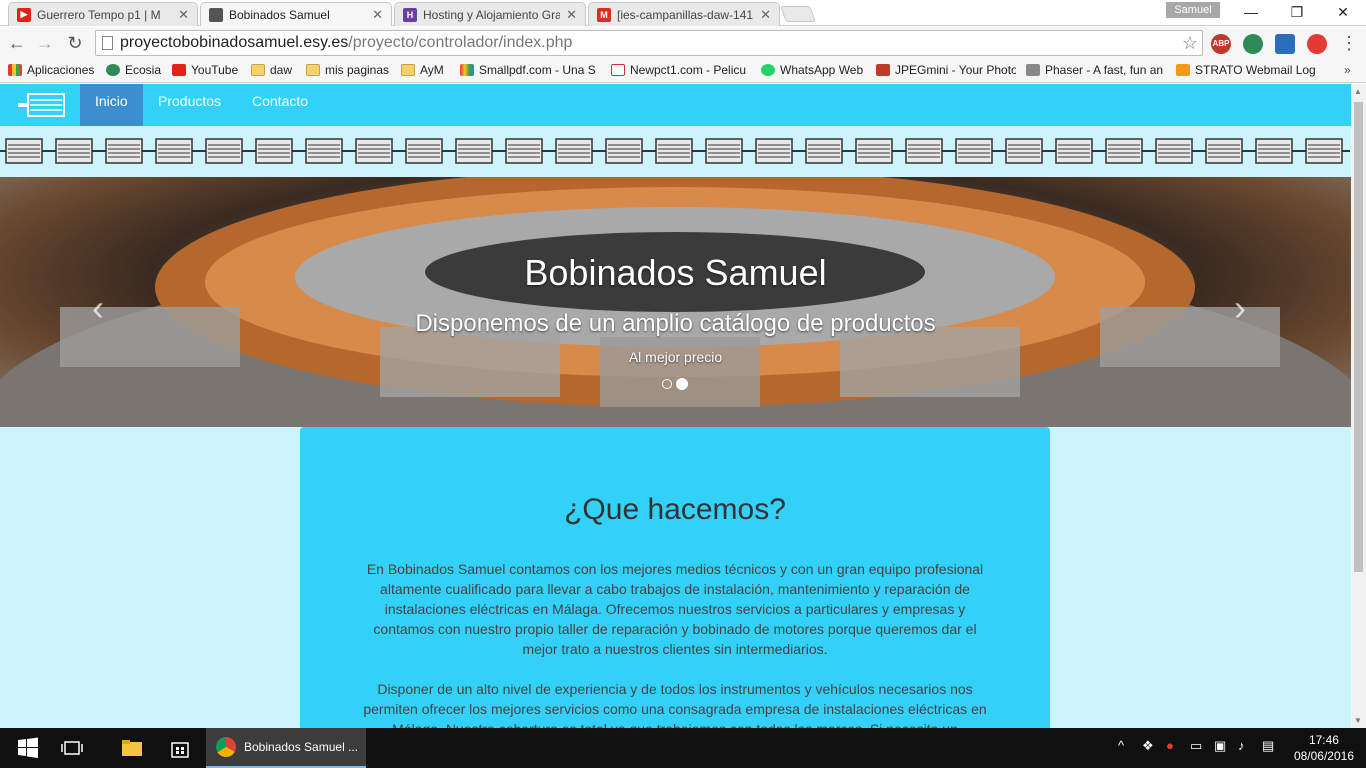  I want to click on bookmark-jpegmini: JPEGmini - Your Photo, so click(946, 70).